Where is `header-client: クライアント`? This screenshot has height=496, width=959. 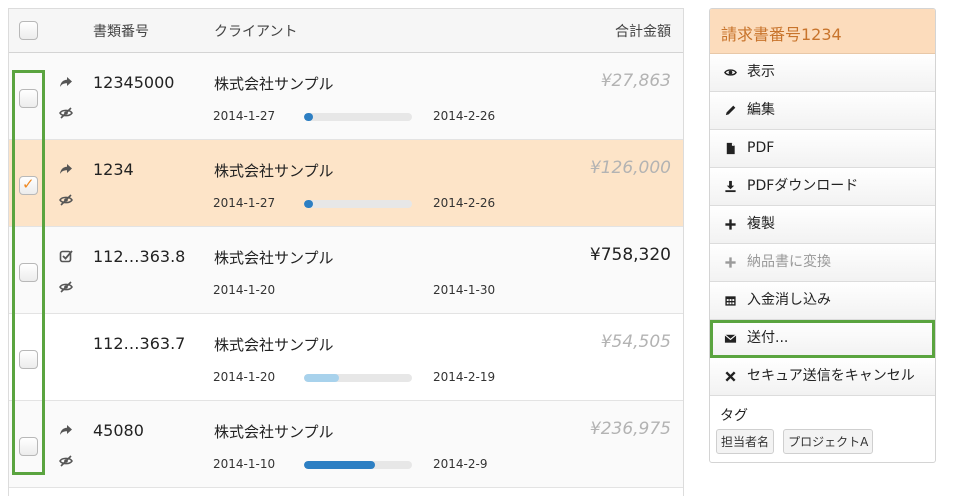
header-client: クライアント is located at coordinates (255, 31).